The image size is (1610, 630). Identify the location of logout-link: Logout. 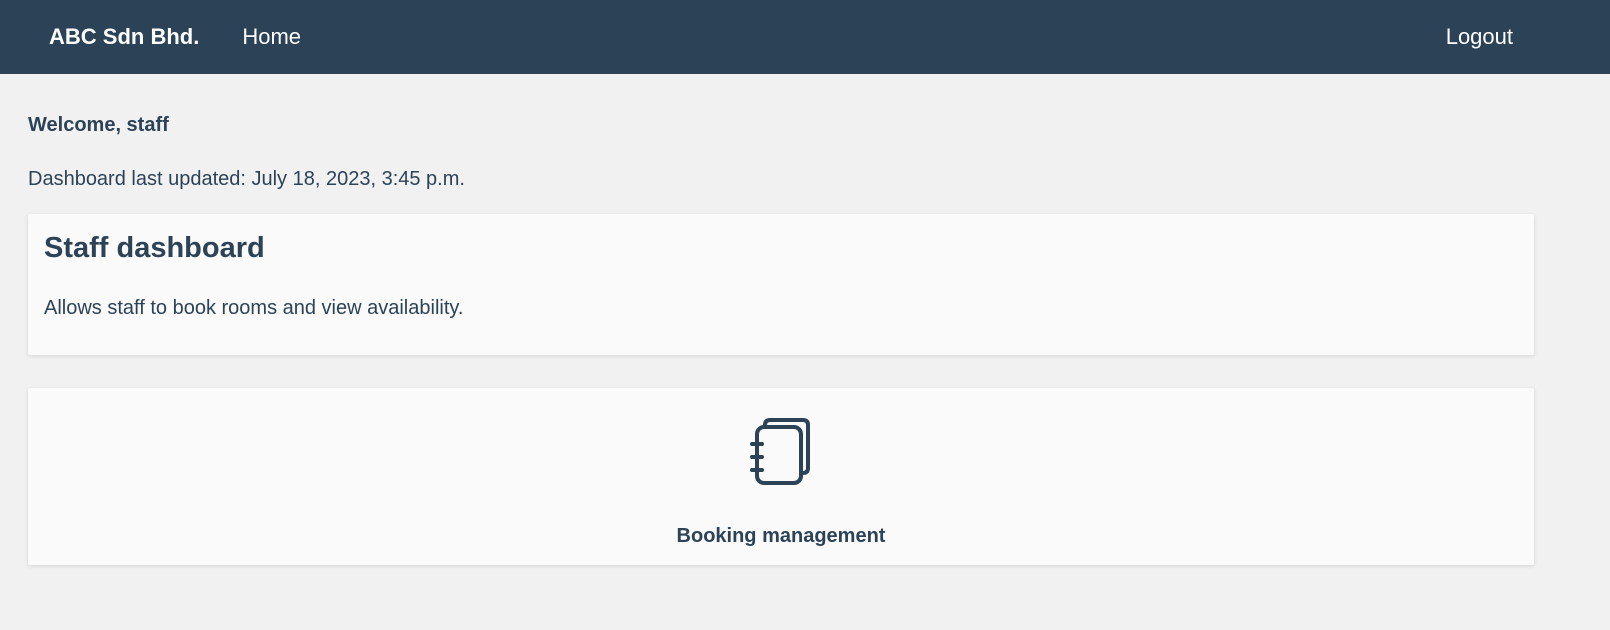
(1479, 37).